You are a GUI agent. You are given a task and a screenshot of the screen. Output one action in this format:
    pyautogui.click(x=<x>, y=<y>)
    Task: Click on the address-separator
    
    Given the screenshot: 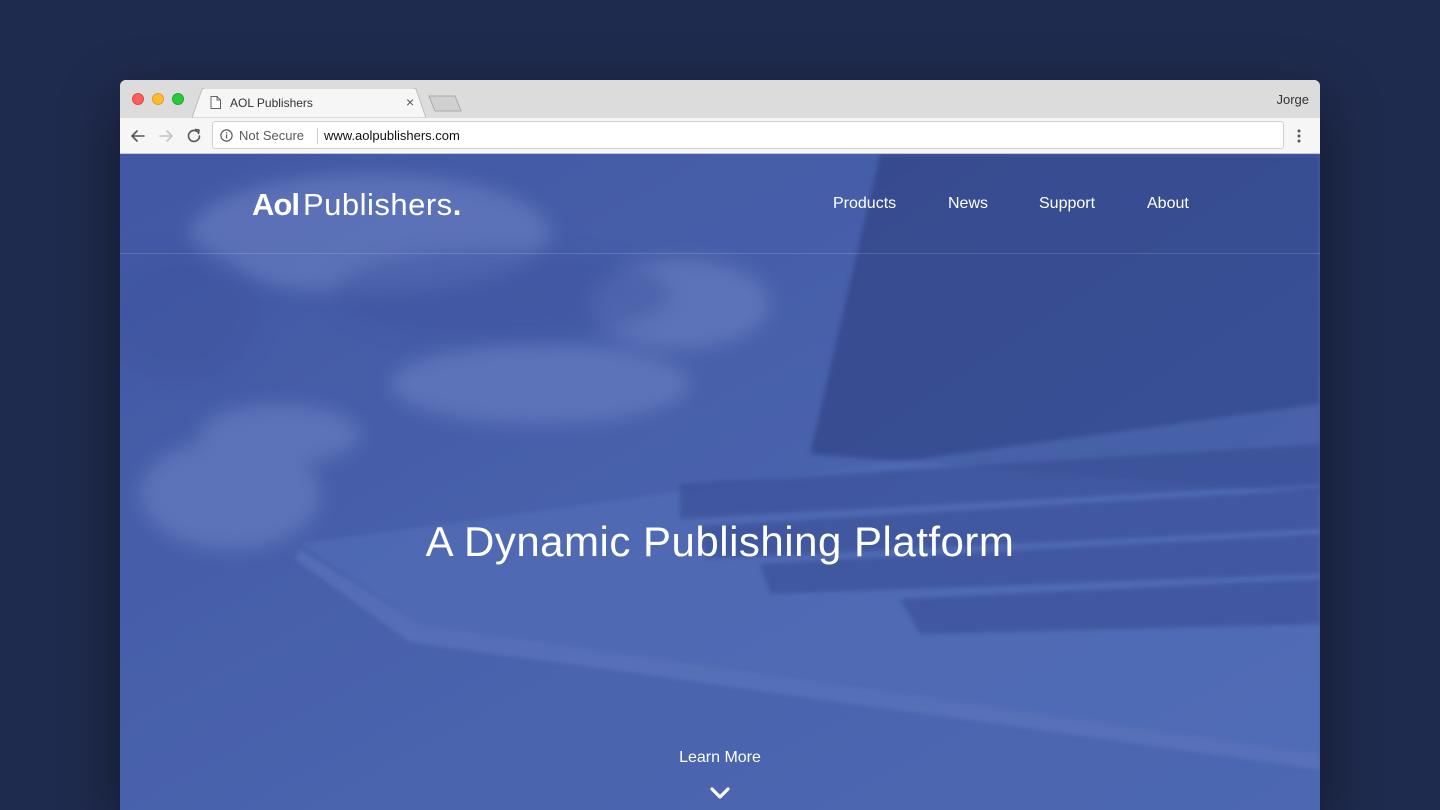 What is the action you would take?
    pyautogui.click(x=317, y=136)
    